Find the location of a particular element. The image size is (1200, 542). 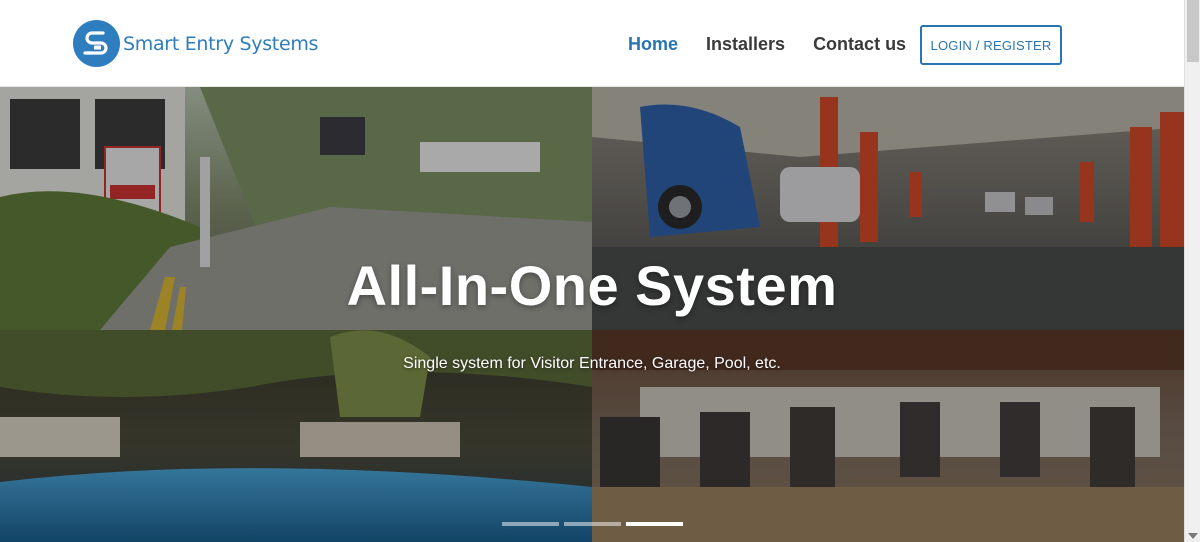

hero-title: All-In-One System is located at coordinates (592, 285).